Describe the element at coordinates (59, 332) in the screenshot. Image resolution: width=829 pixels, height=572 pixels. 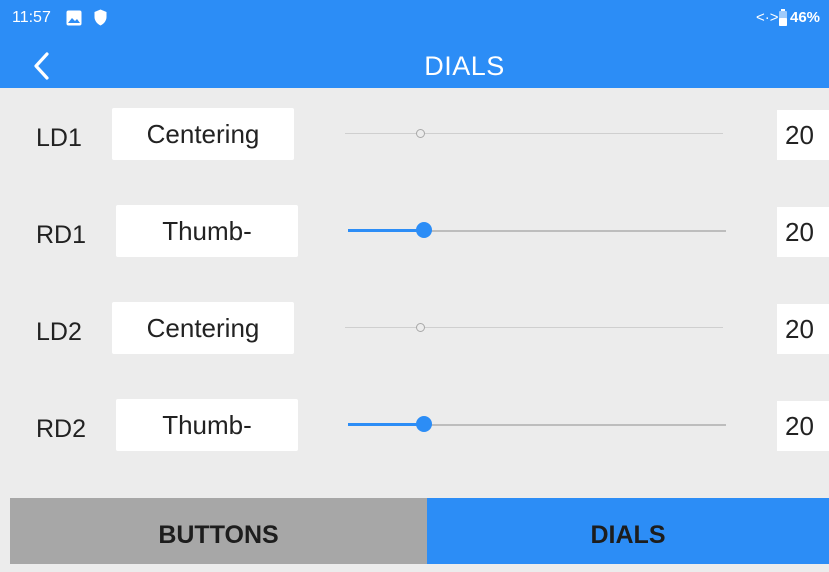
I see `dial-label: LD2` at that location.